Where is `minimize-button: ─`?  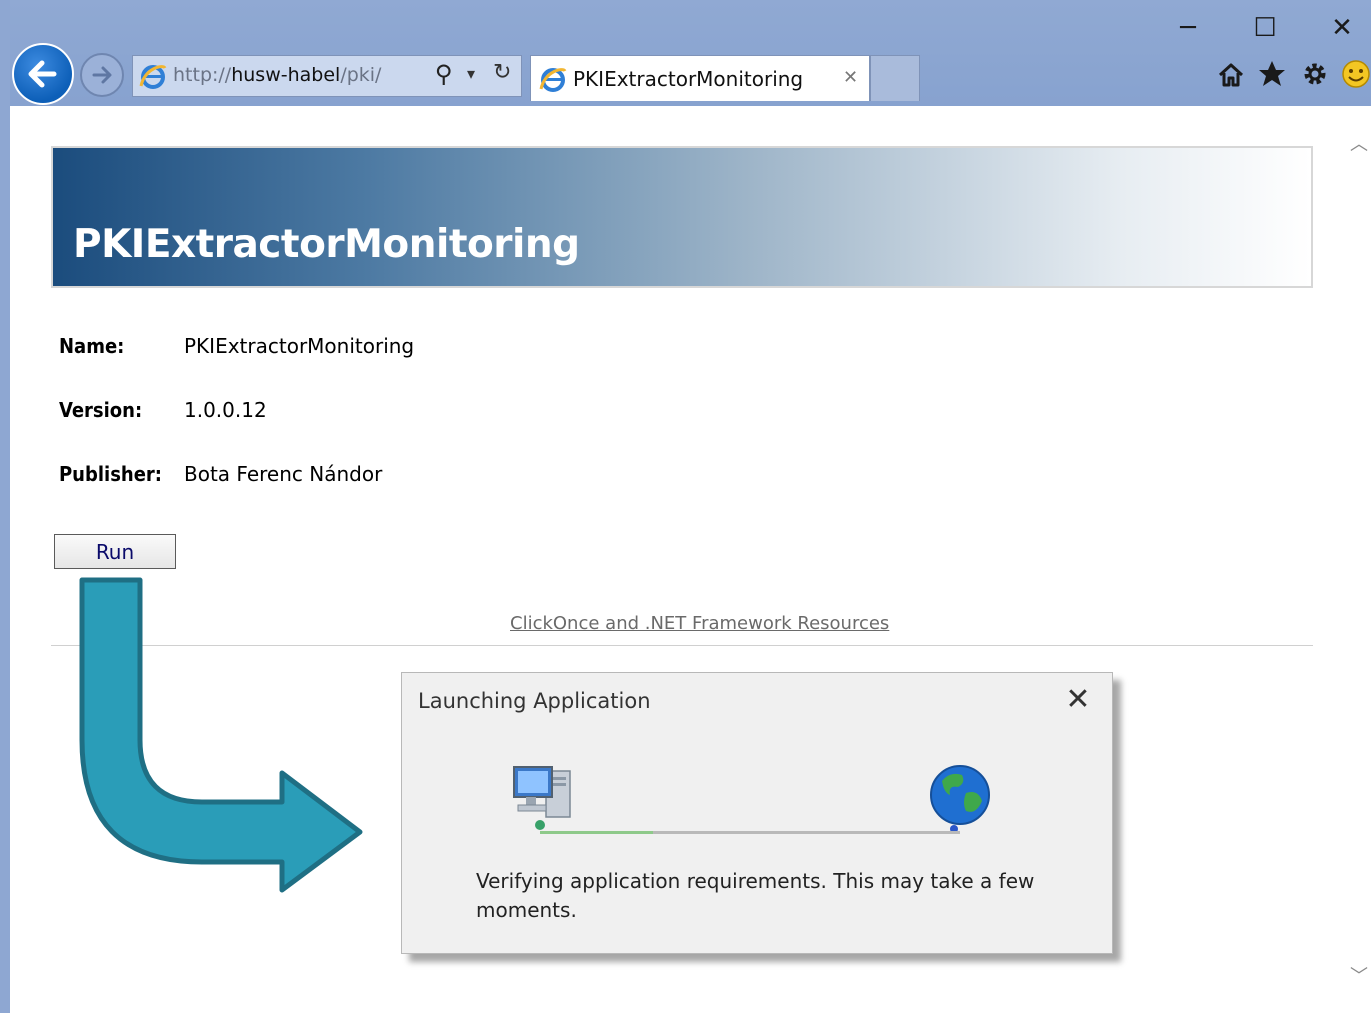 minimize-button: ─ is located at coordinates (1188, 28).